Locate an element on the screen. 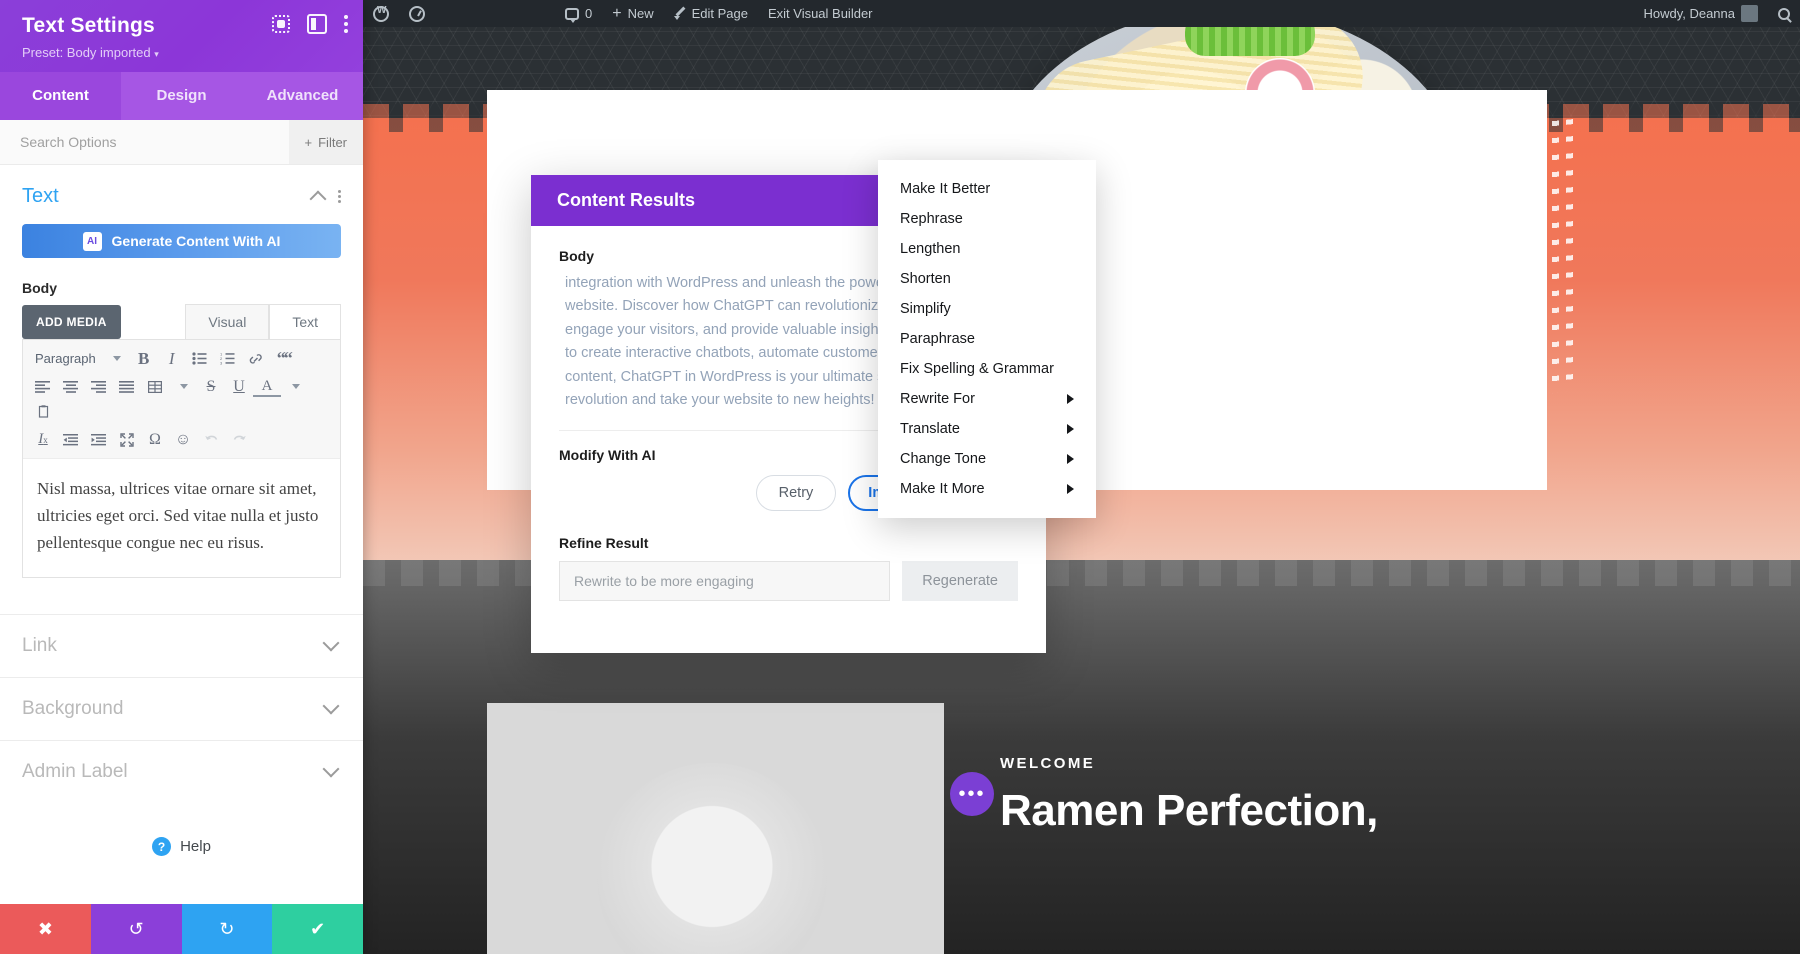  tab-design: Design is located at coordinates (181, 96).